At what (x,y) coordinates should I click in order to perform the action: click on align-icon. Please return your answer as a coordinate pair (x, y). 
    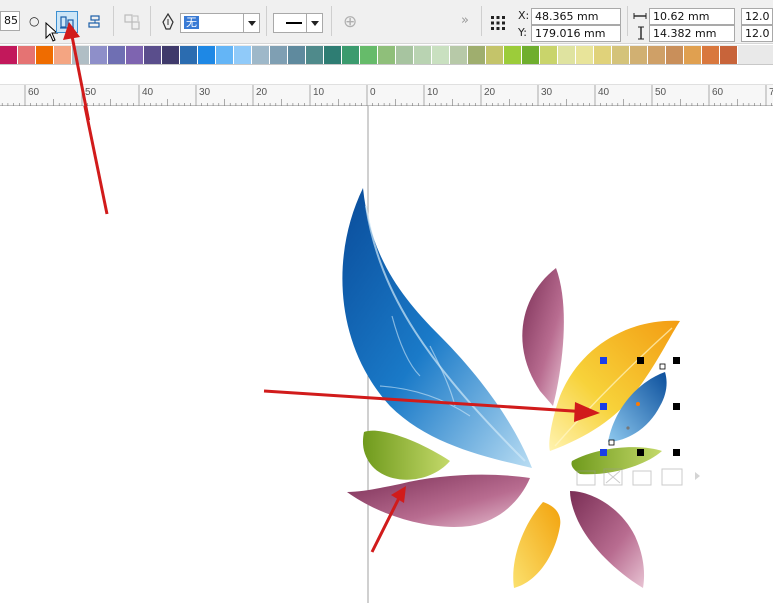
    Looking at the image, I should click on (67, 22).